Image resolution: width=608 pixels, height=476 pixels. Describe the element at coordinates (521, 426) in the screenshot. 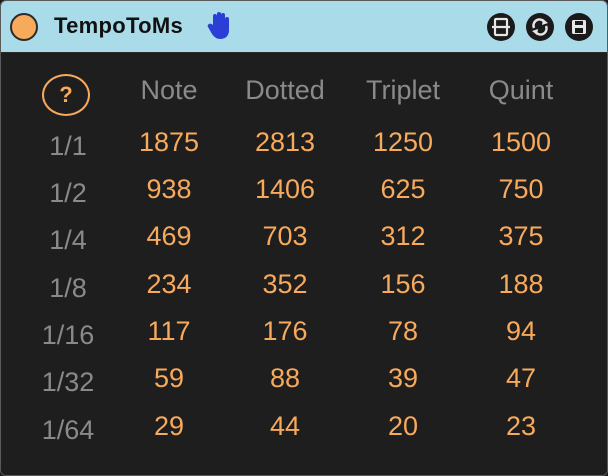

I see `value-cell: 23` at that location.